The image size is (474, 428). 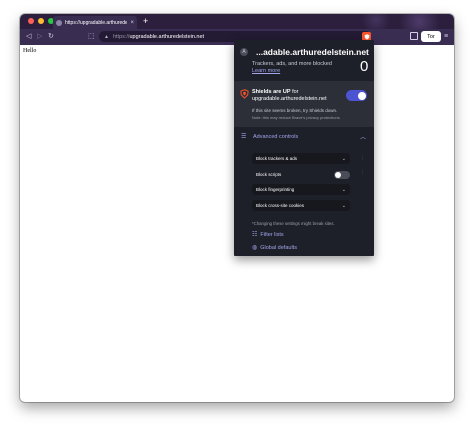 What do you see at coordinates (304, 137) in the screenshot?
I see `advanced-controls-toggle: ☰ Advanced controls ︿` at bounding box center [304, 137].